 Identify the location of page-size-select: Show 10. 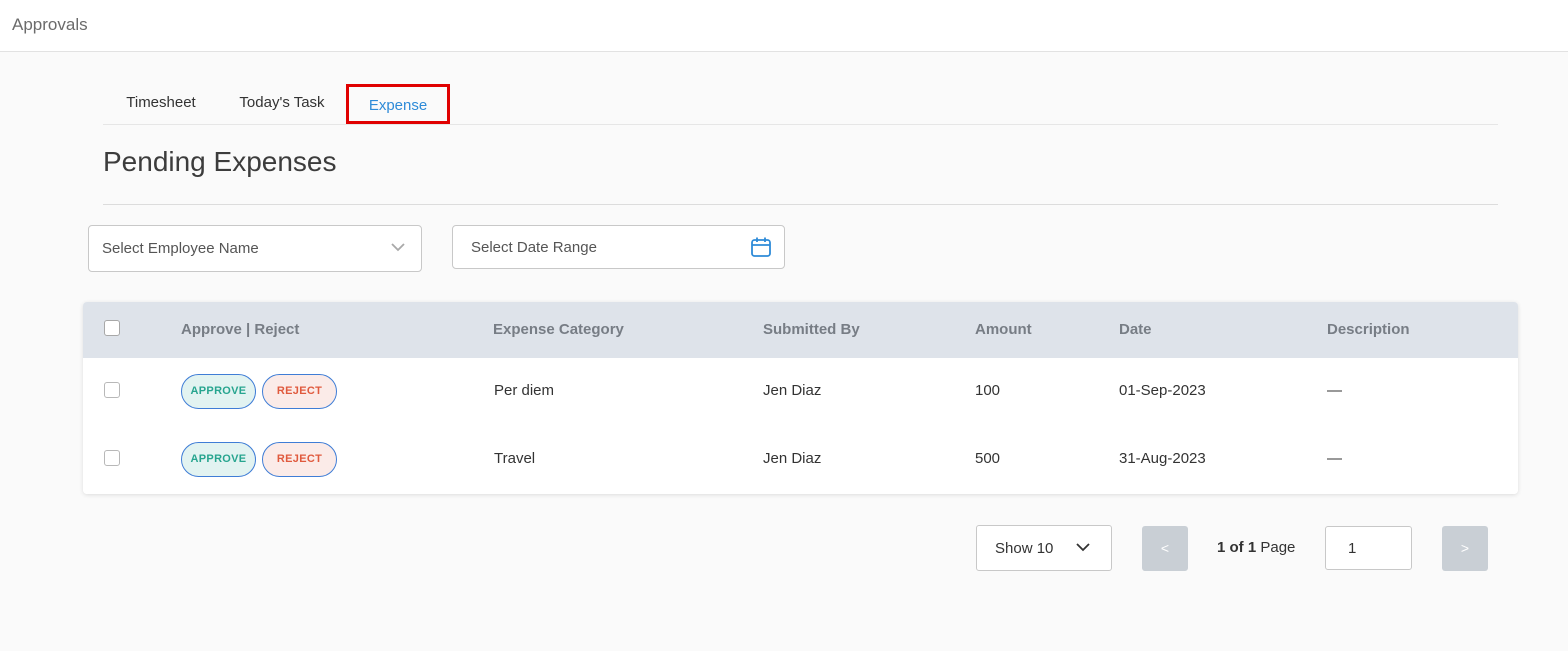
(1044, 548).